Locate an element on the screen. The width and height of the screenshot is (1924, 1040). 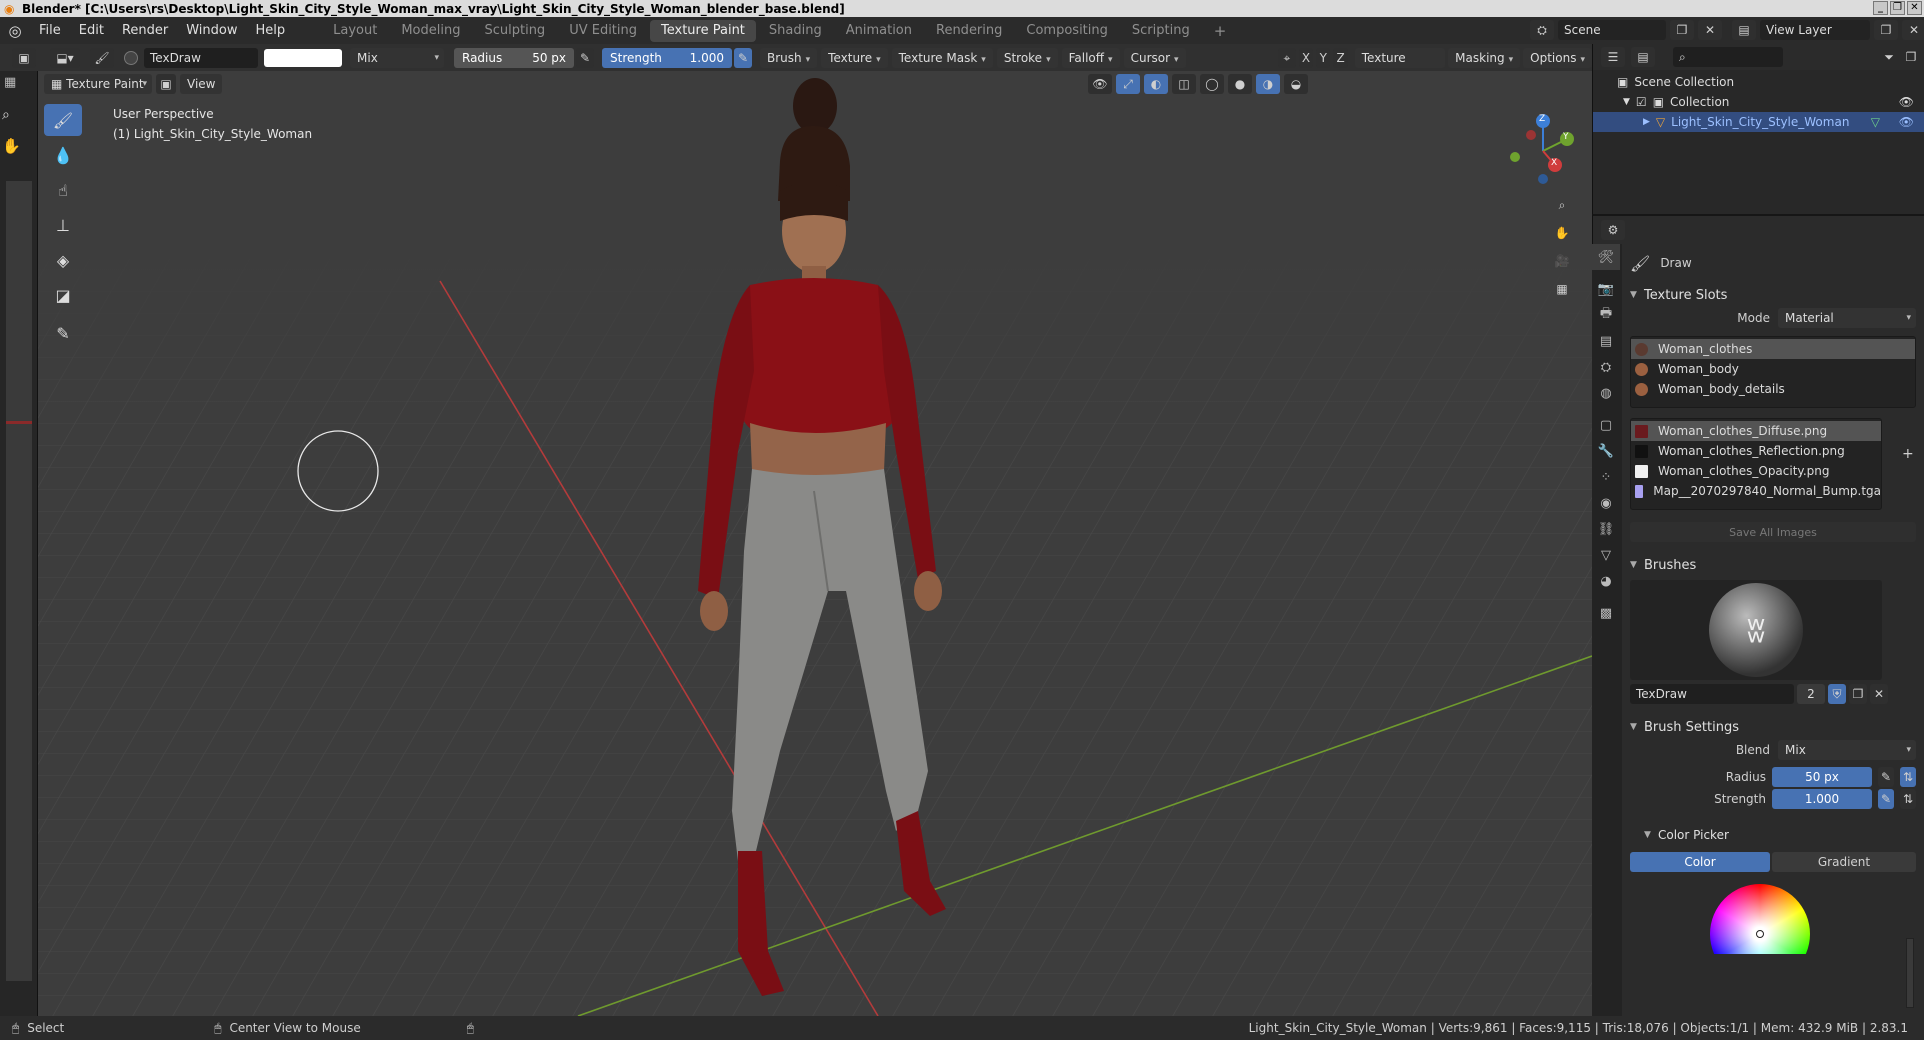
camera-icon: 🎥 is located at coordinates (1562, 261).